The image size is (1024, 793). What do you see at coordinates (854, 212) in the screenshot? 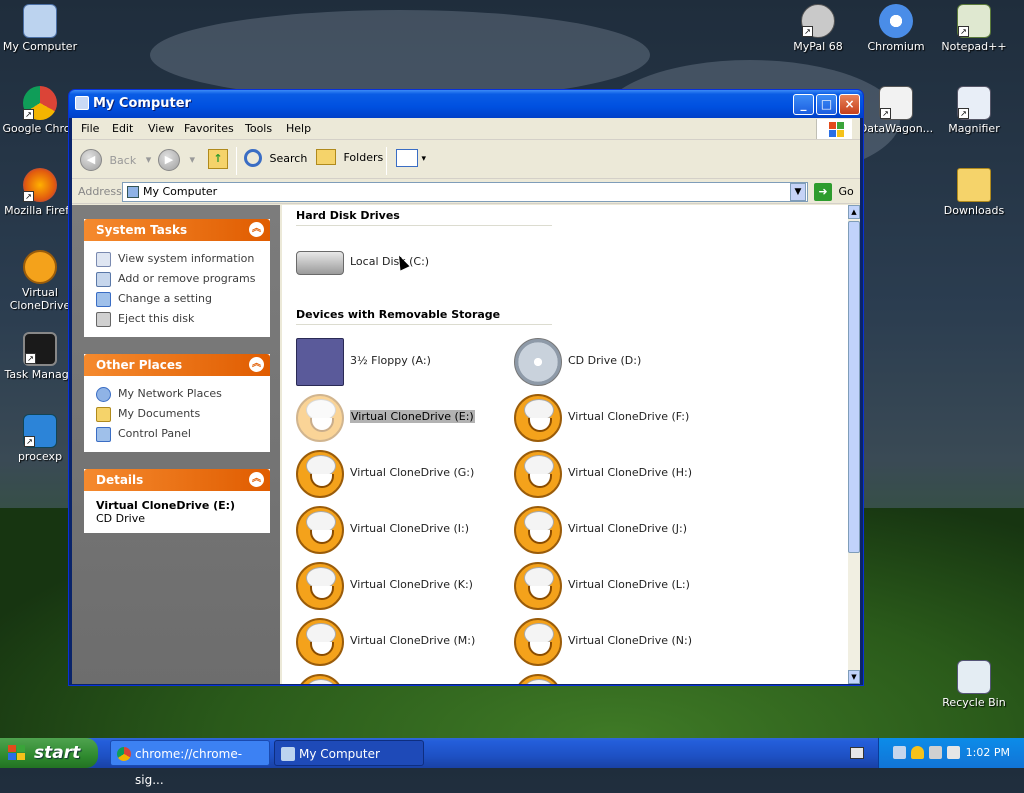
I see `scroll-up-icon: ▲` at bounding box center [854, 212].